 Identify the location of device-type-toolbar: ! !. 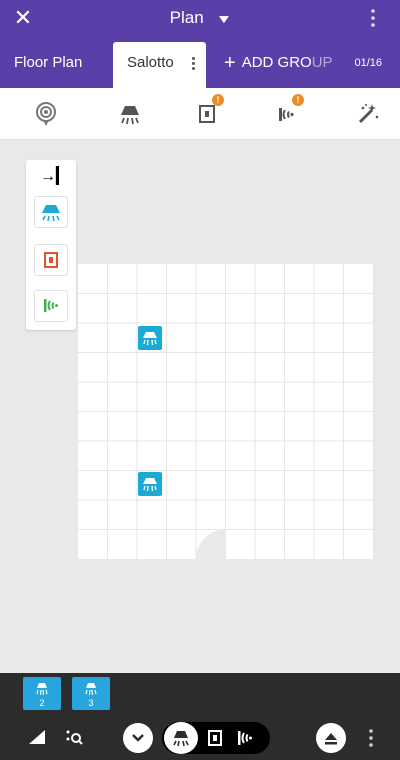
(200, 114).